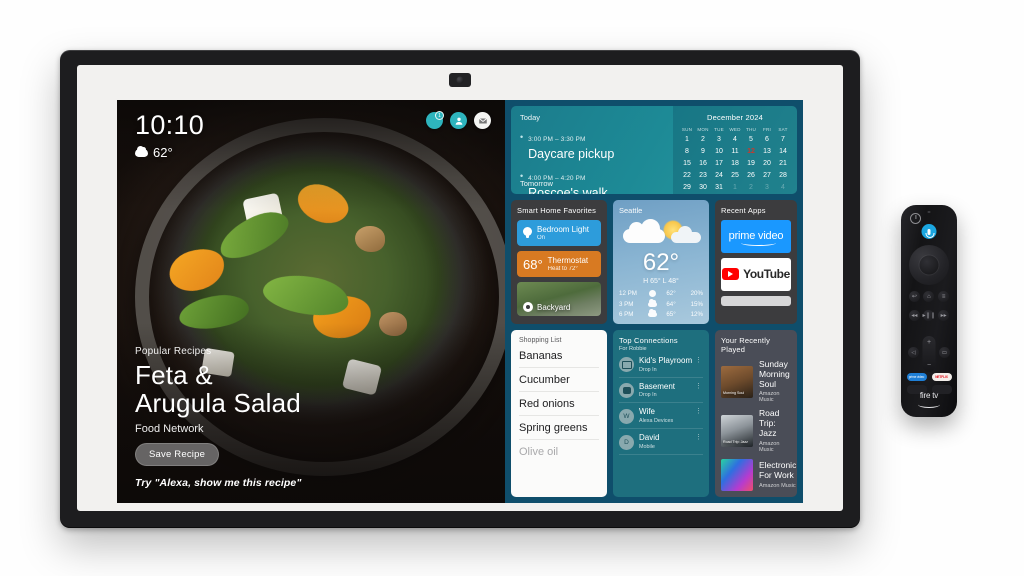 The image size is (1024, 576). I want to click on weather-city: Seattle, so click(631, 210).